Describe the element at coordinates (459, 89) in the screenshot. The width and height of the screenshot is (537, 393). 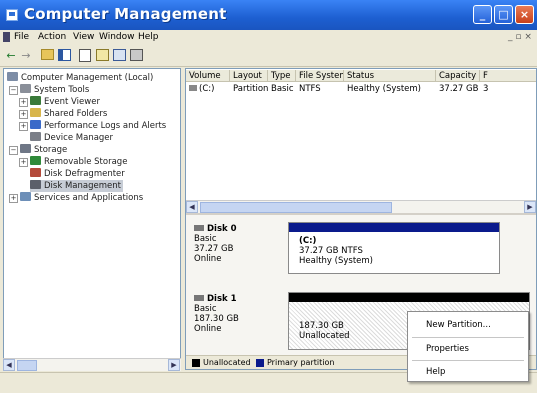
I see `cell-capacity: 37.27 GB` at that location.